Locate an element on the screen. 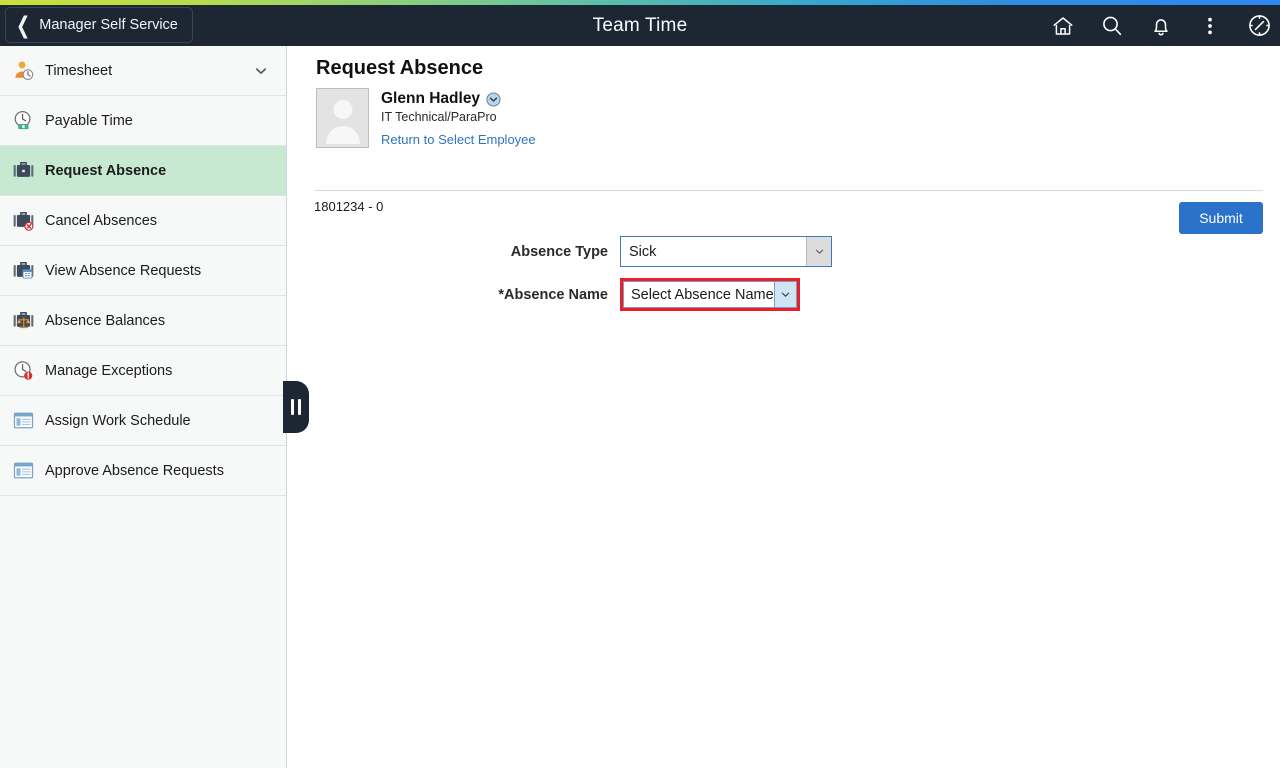 The image size is (1280, 768). actions-kebab-icon is located at coordinates (1210, 26).